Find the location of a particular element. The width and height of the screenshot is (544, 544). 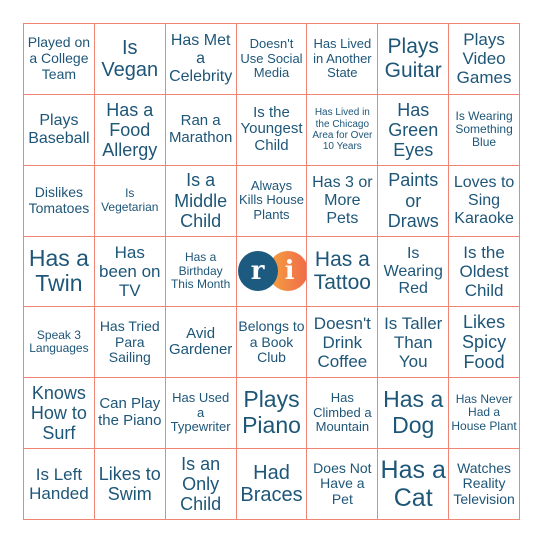

bingo-cell: Is the Youngest Child is located at coordinates (272, 130).